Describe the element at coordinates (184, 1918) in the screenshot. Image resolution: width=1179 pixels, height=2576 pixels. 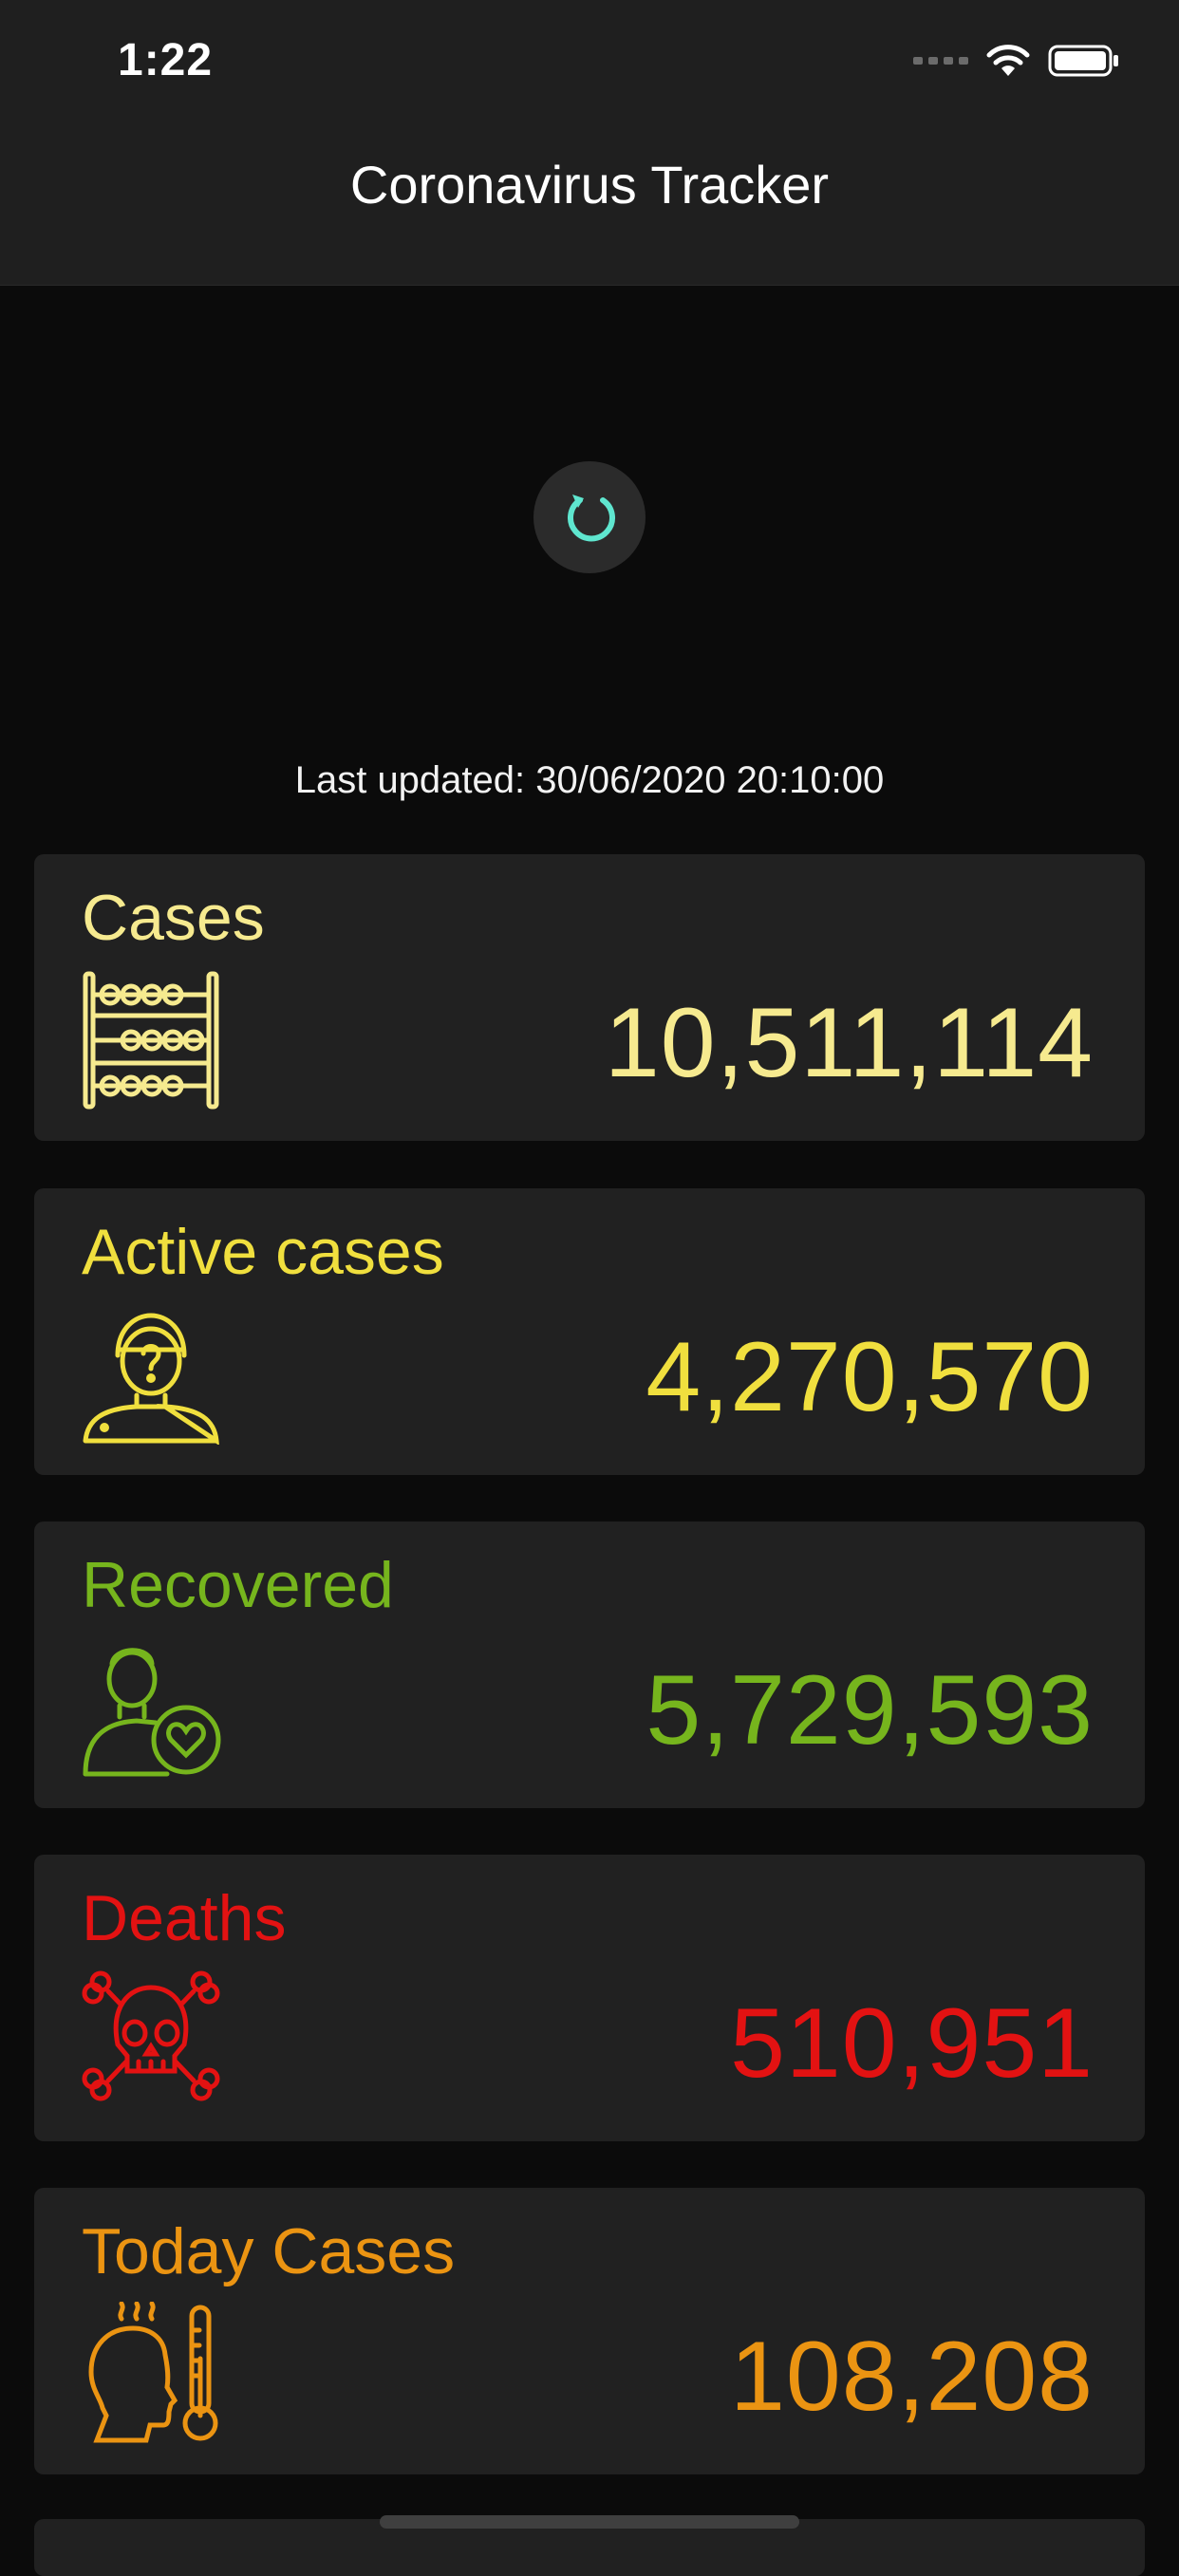
I see `card-title: Deaths` at that location.